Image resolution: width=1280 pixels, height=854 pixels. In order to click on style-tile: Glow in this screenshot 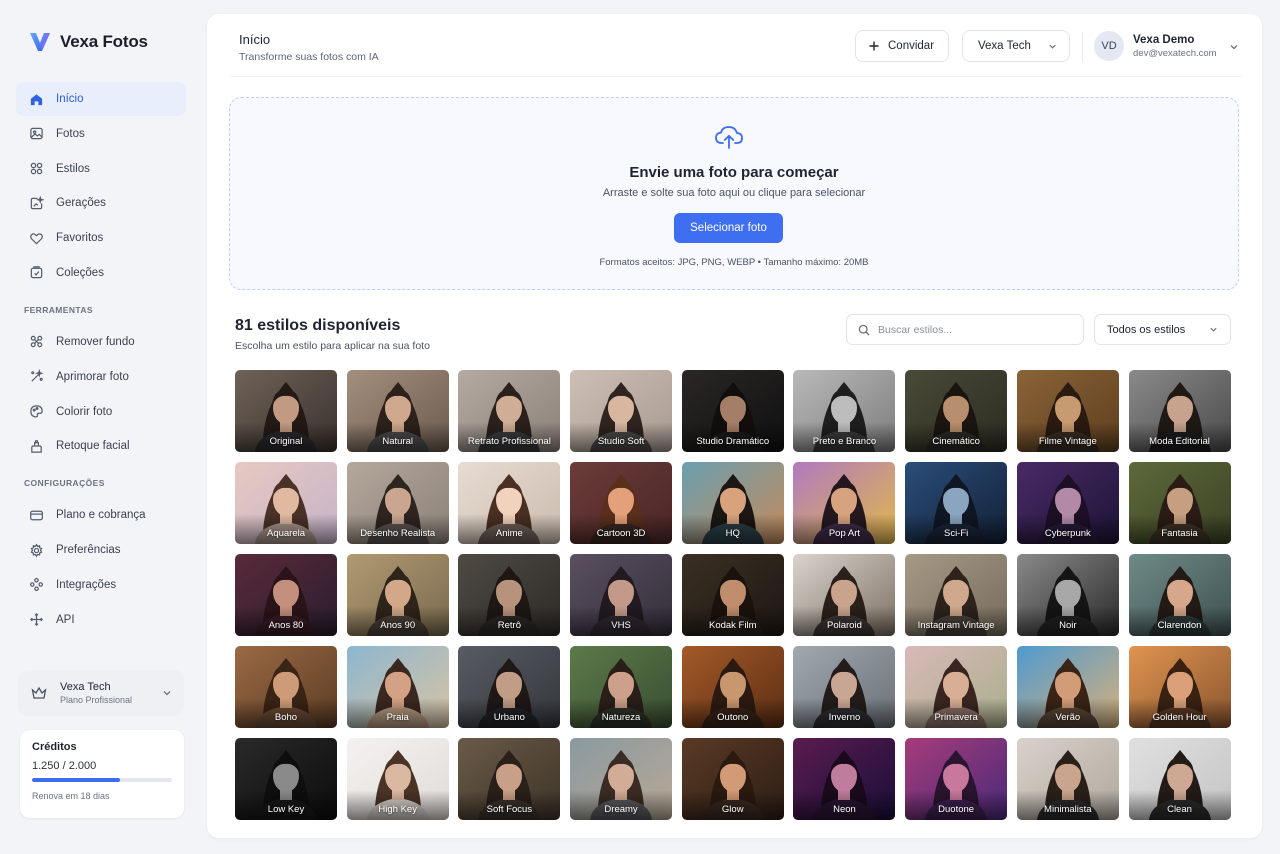, I will do `click(732, 779)`.